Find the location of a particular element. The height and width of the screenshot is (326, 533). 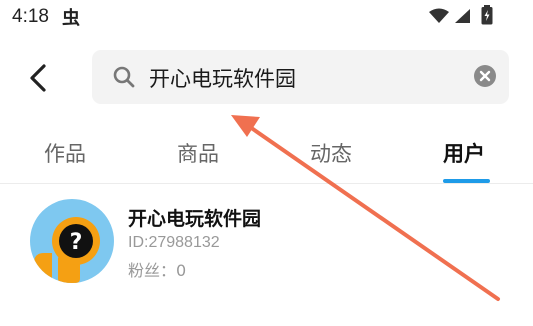

battery-icon is located at coordinates (487, 15).